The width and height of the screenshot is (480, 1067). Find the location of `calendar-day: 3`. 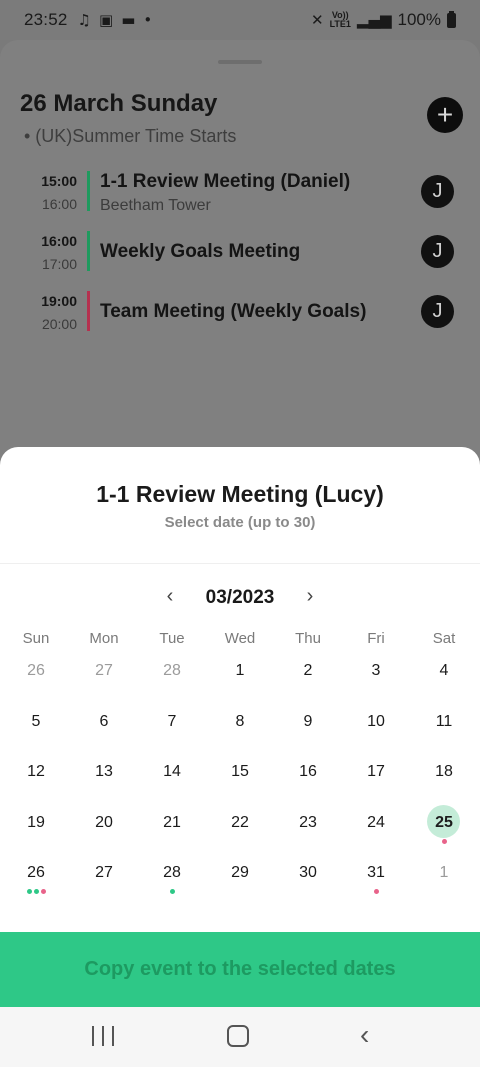

calendar-day: 3 is located at coordinates (376, 677).